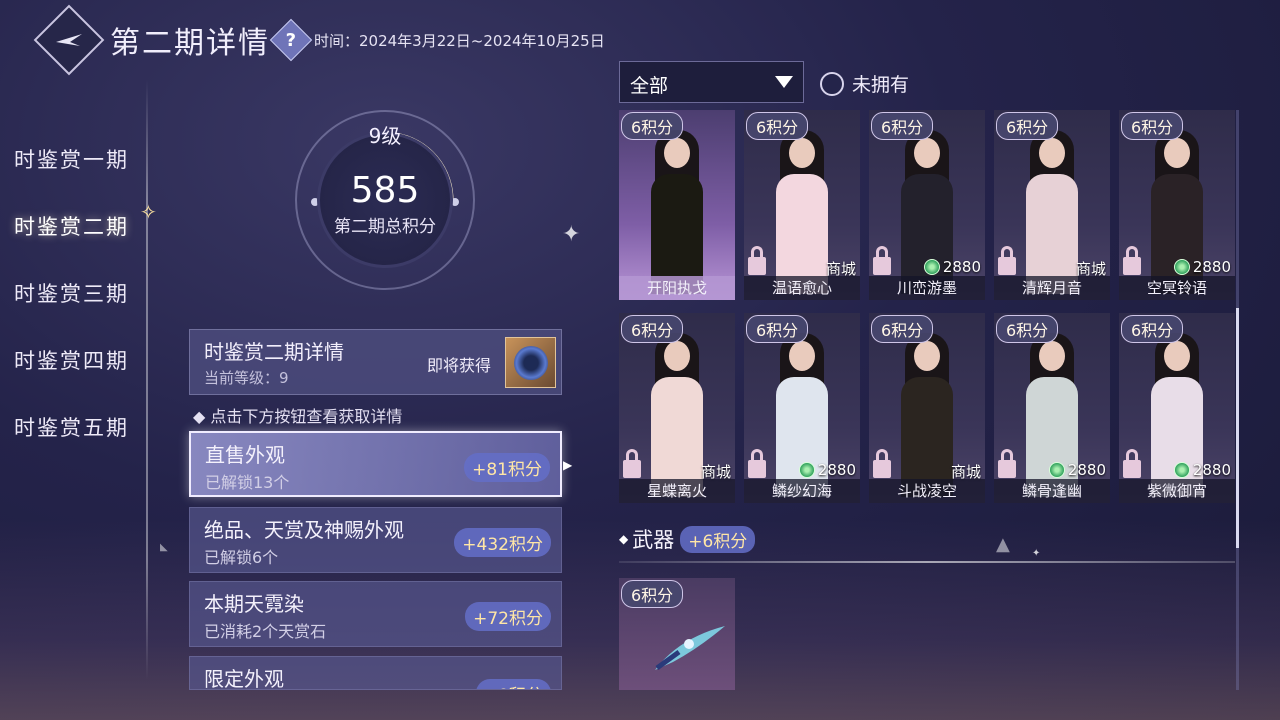 The height and width of the screenshot is (720, 1280). I want to click on total-score: 585, so click(385, 190).